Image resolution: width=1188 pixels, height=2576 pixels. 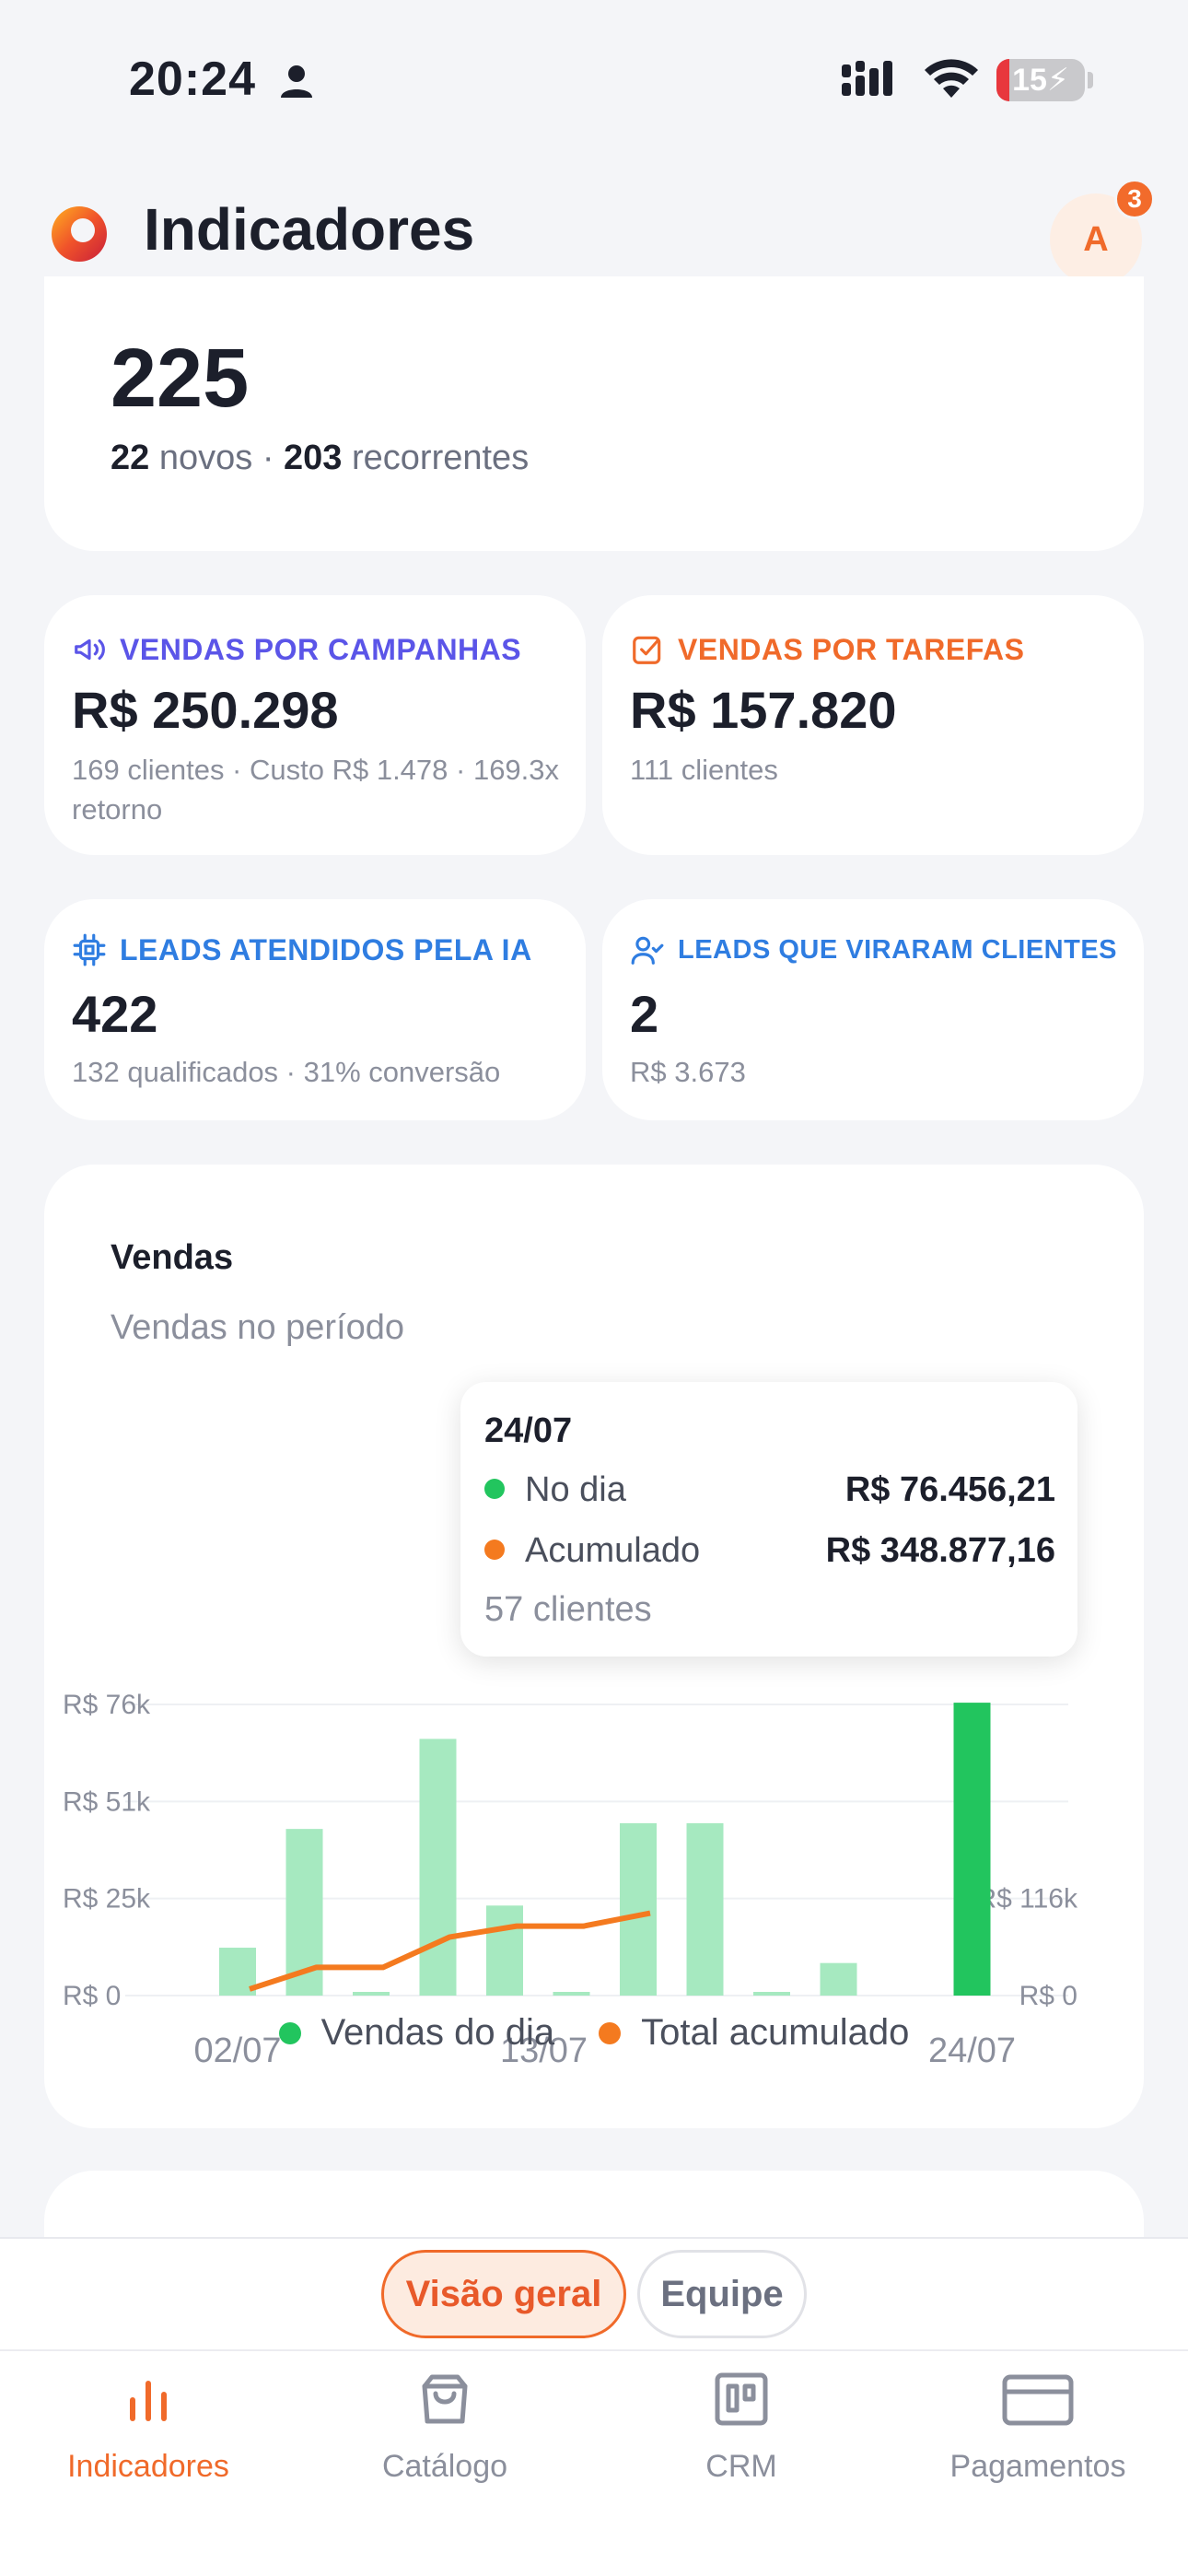 What do you see at coordinates (445, 2399) in the screenshot?
I see `shopping-bag-icon` at bounding box center [445, 2399].